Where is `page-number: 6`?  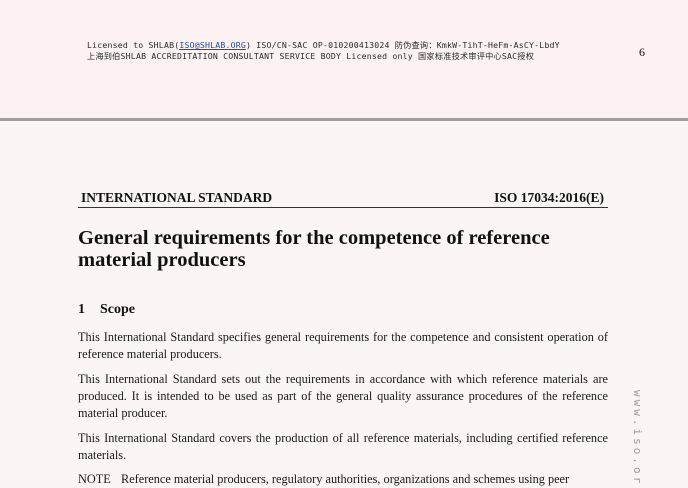 page-number: 6 is located at coordinates (642, 52).